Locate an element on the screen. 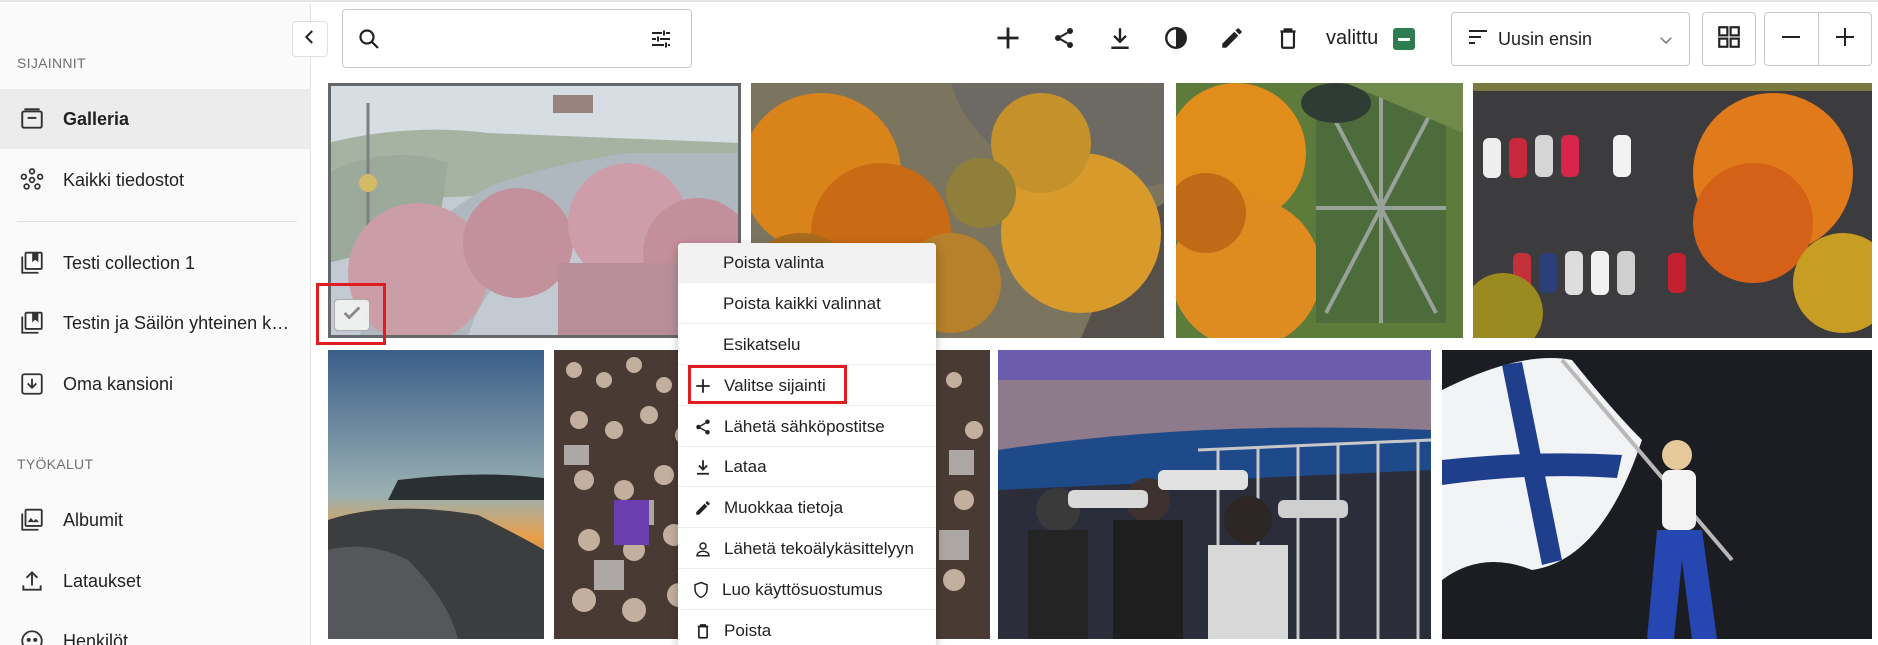 Image resolution: width=1878 pixels, height=645 pixels. tile-select-checkbox is located at coordinates (352, 315).